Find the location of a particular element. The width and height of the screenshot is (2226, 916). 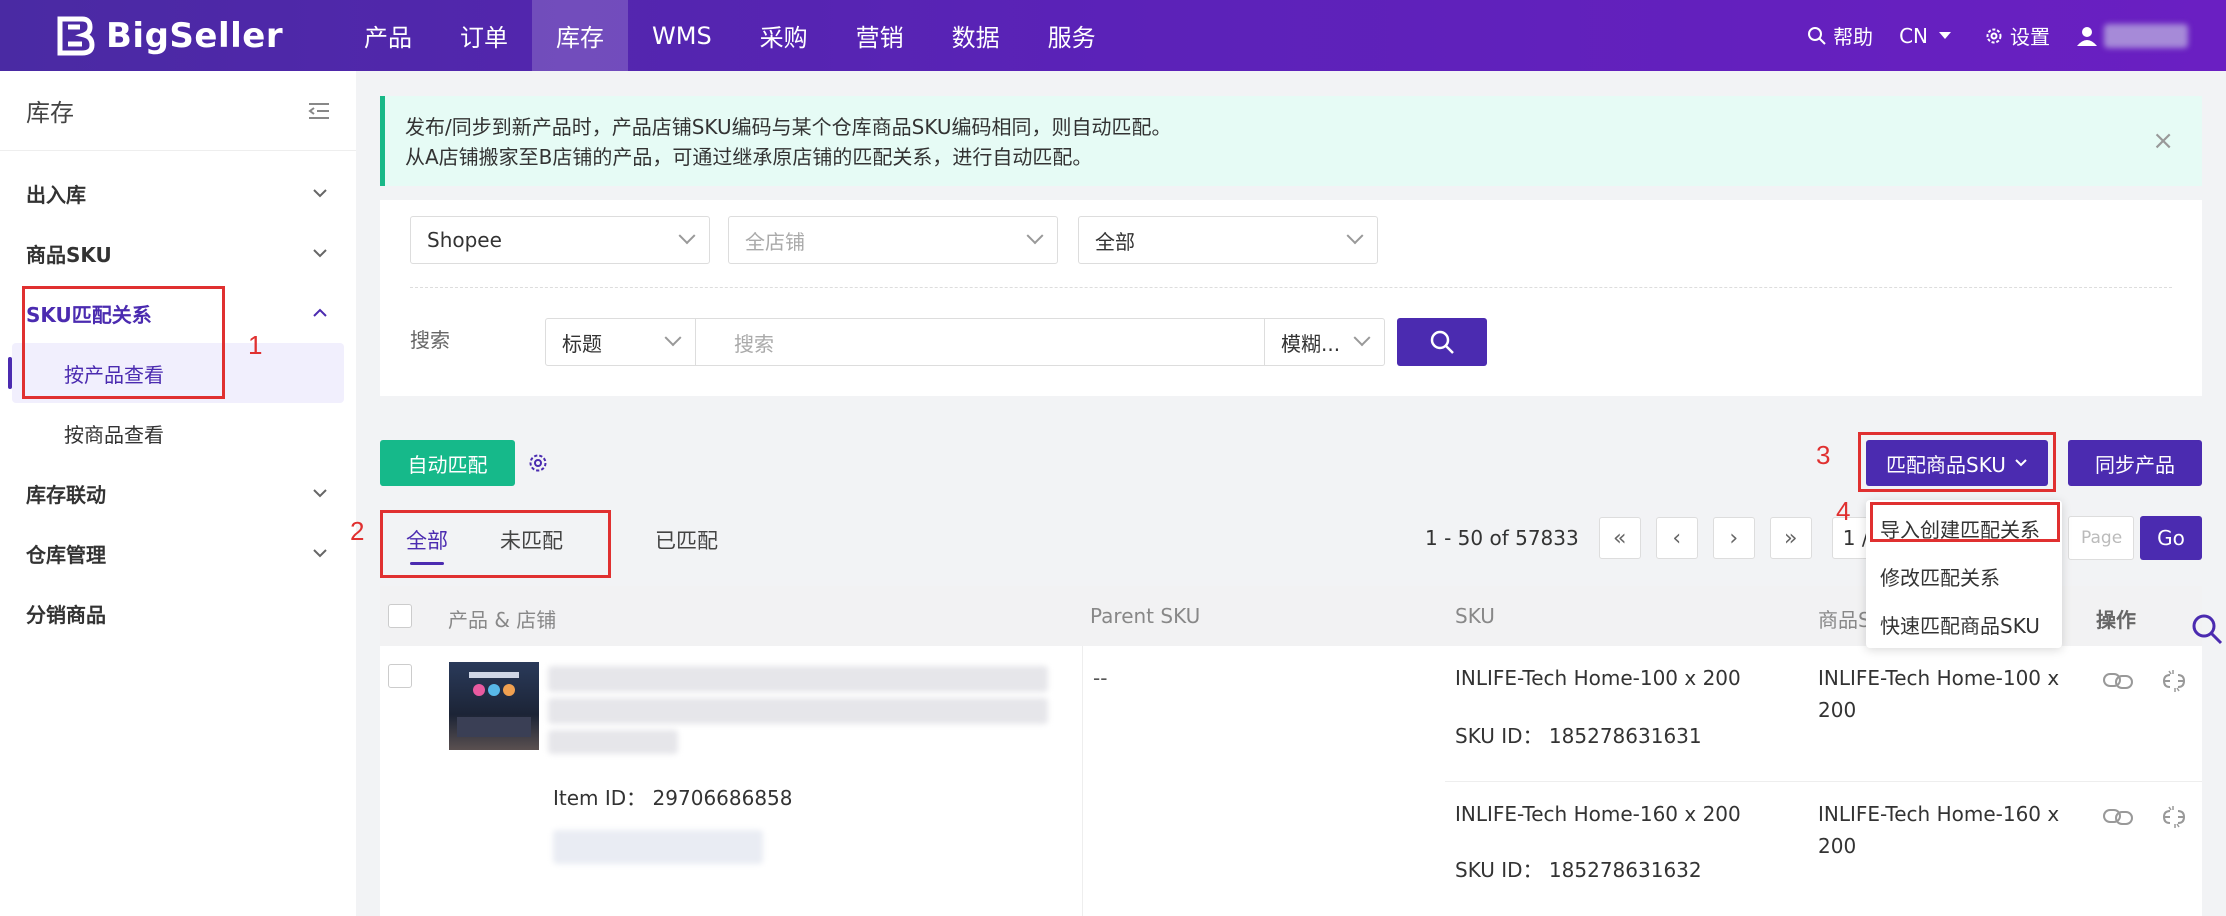

parent-sku-value: -- is located at coordinates (1100, 678).